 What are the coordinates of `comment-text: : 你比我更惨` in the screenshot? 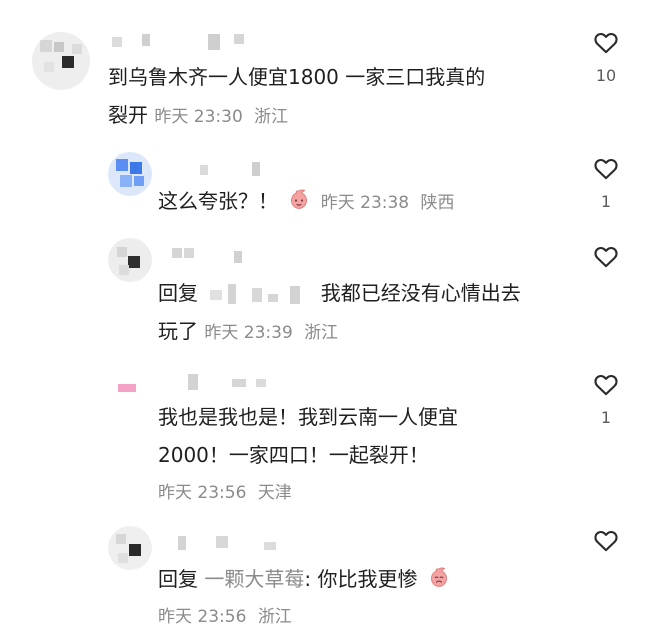 It's located at (361, 579).